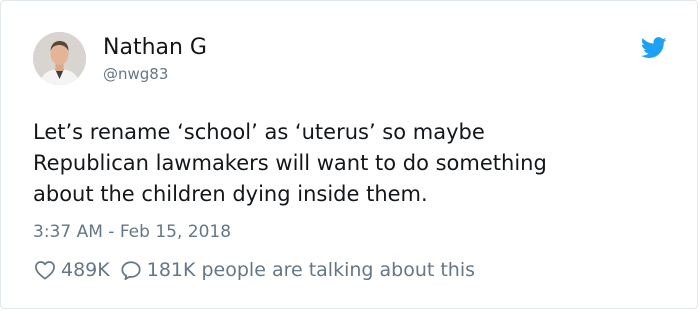  I want to click on author-handle: @nwg83, so click(135, 74).